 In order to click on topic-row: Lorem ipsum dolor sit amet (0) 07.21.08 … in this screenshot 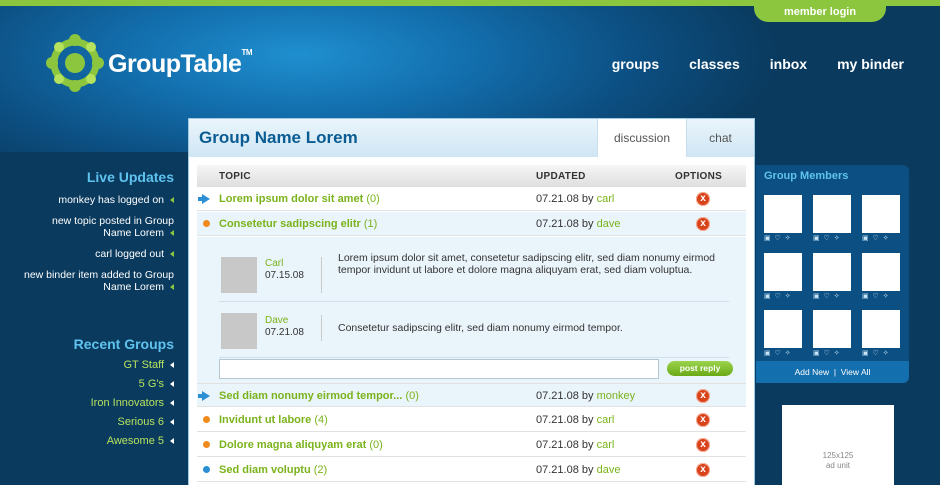, I will do `click(471, 199)`.